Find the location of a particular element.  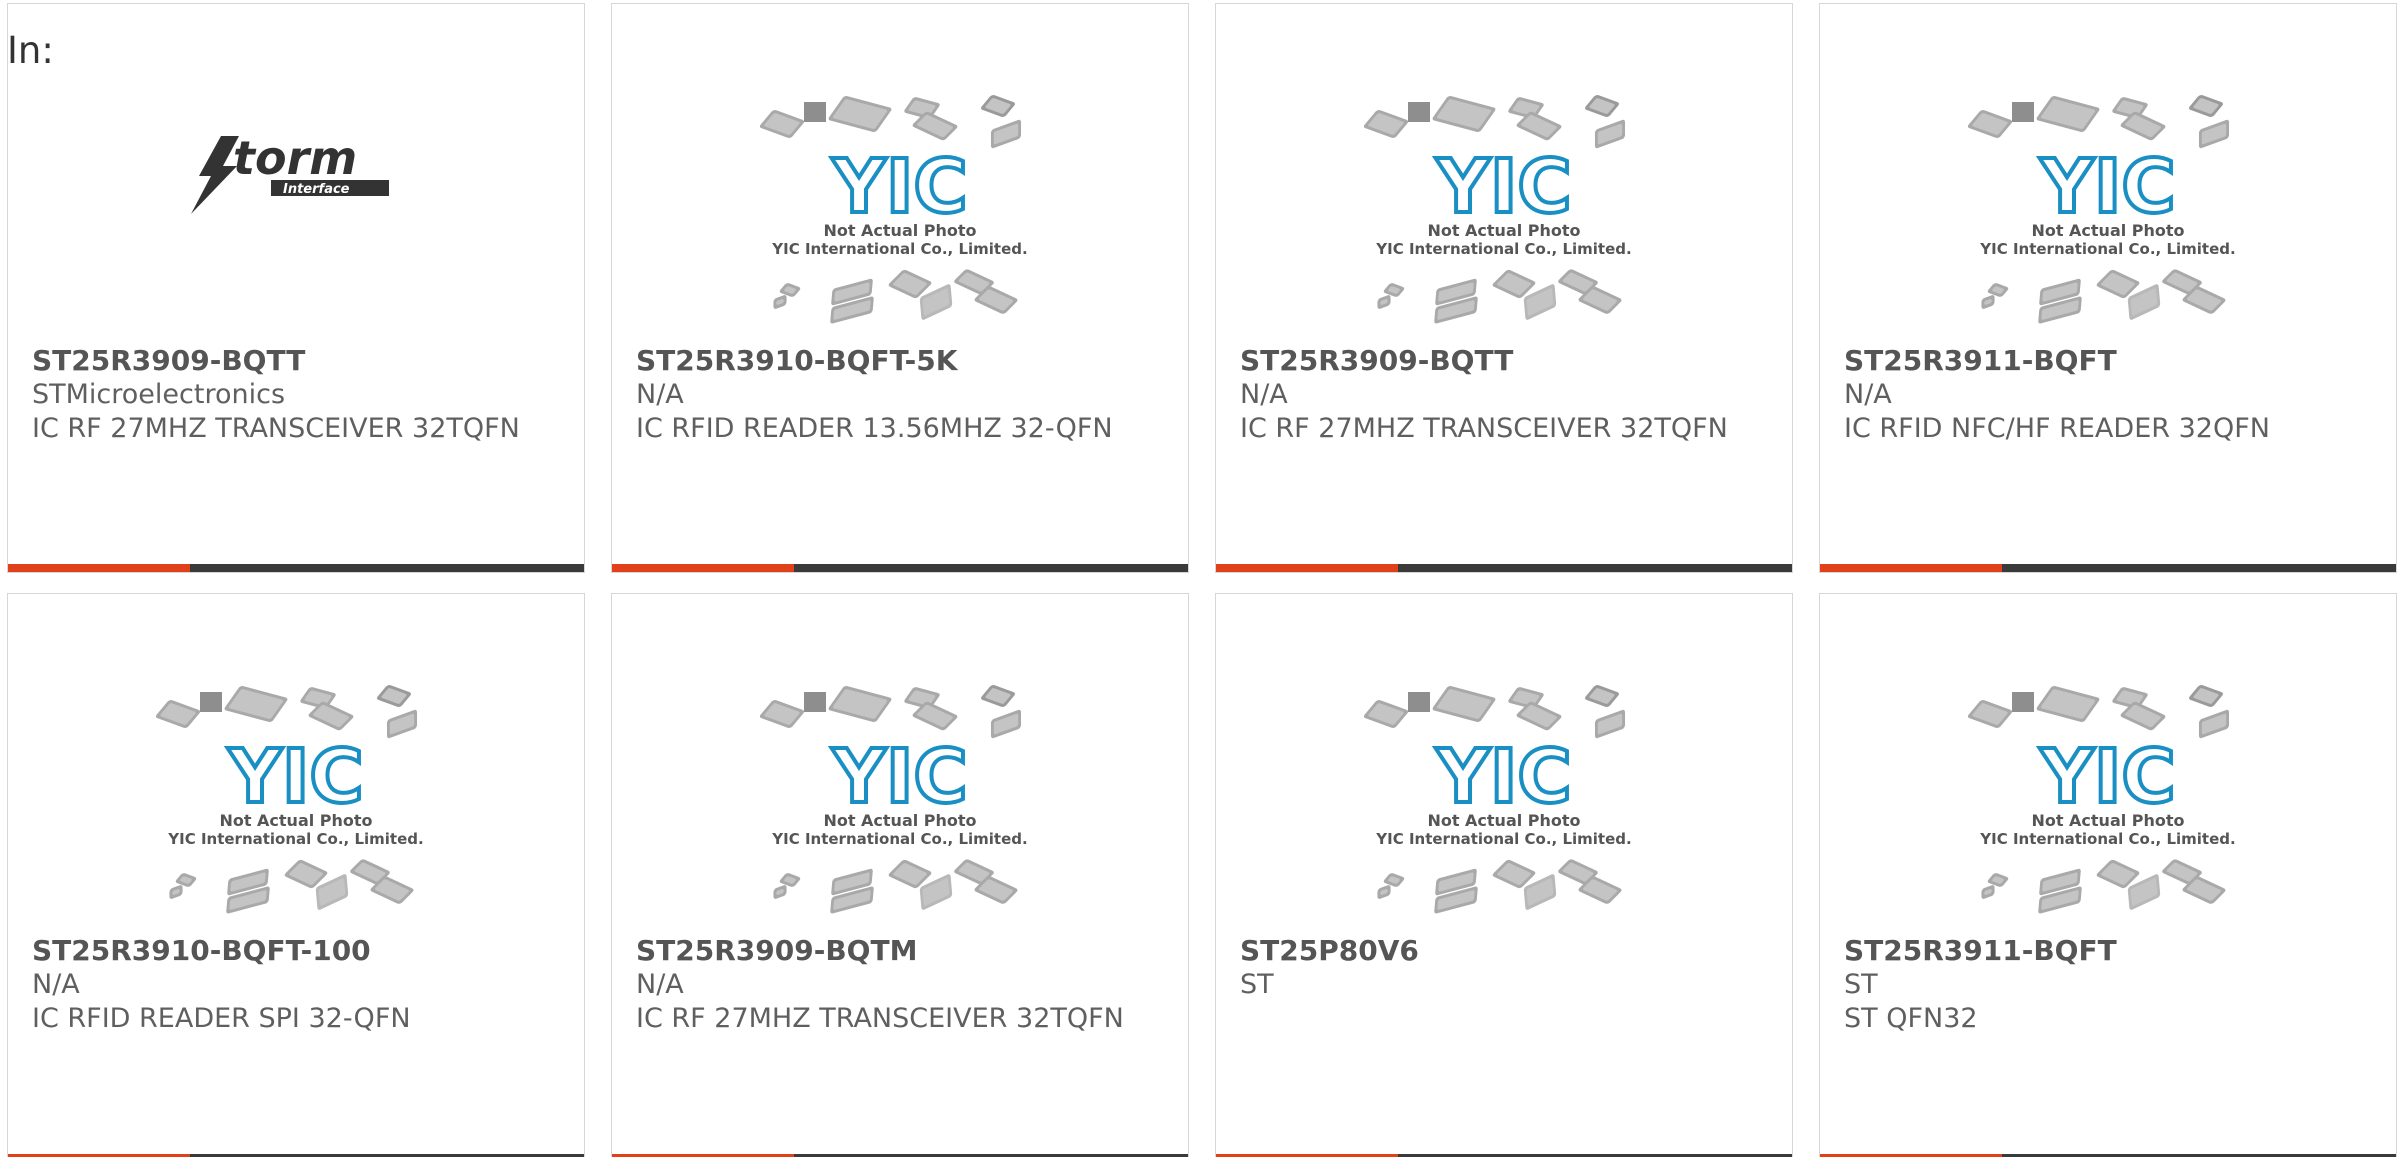

part-number: ST25R3910-BQFT-5K is located at coordinates (900, 361).